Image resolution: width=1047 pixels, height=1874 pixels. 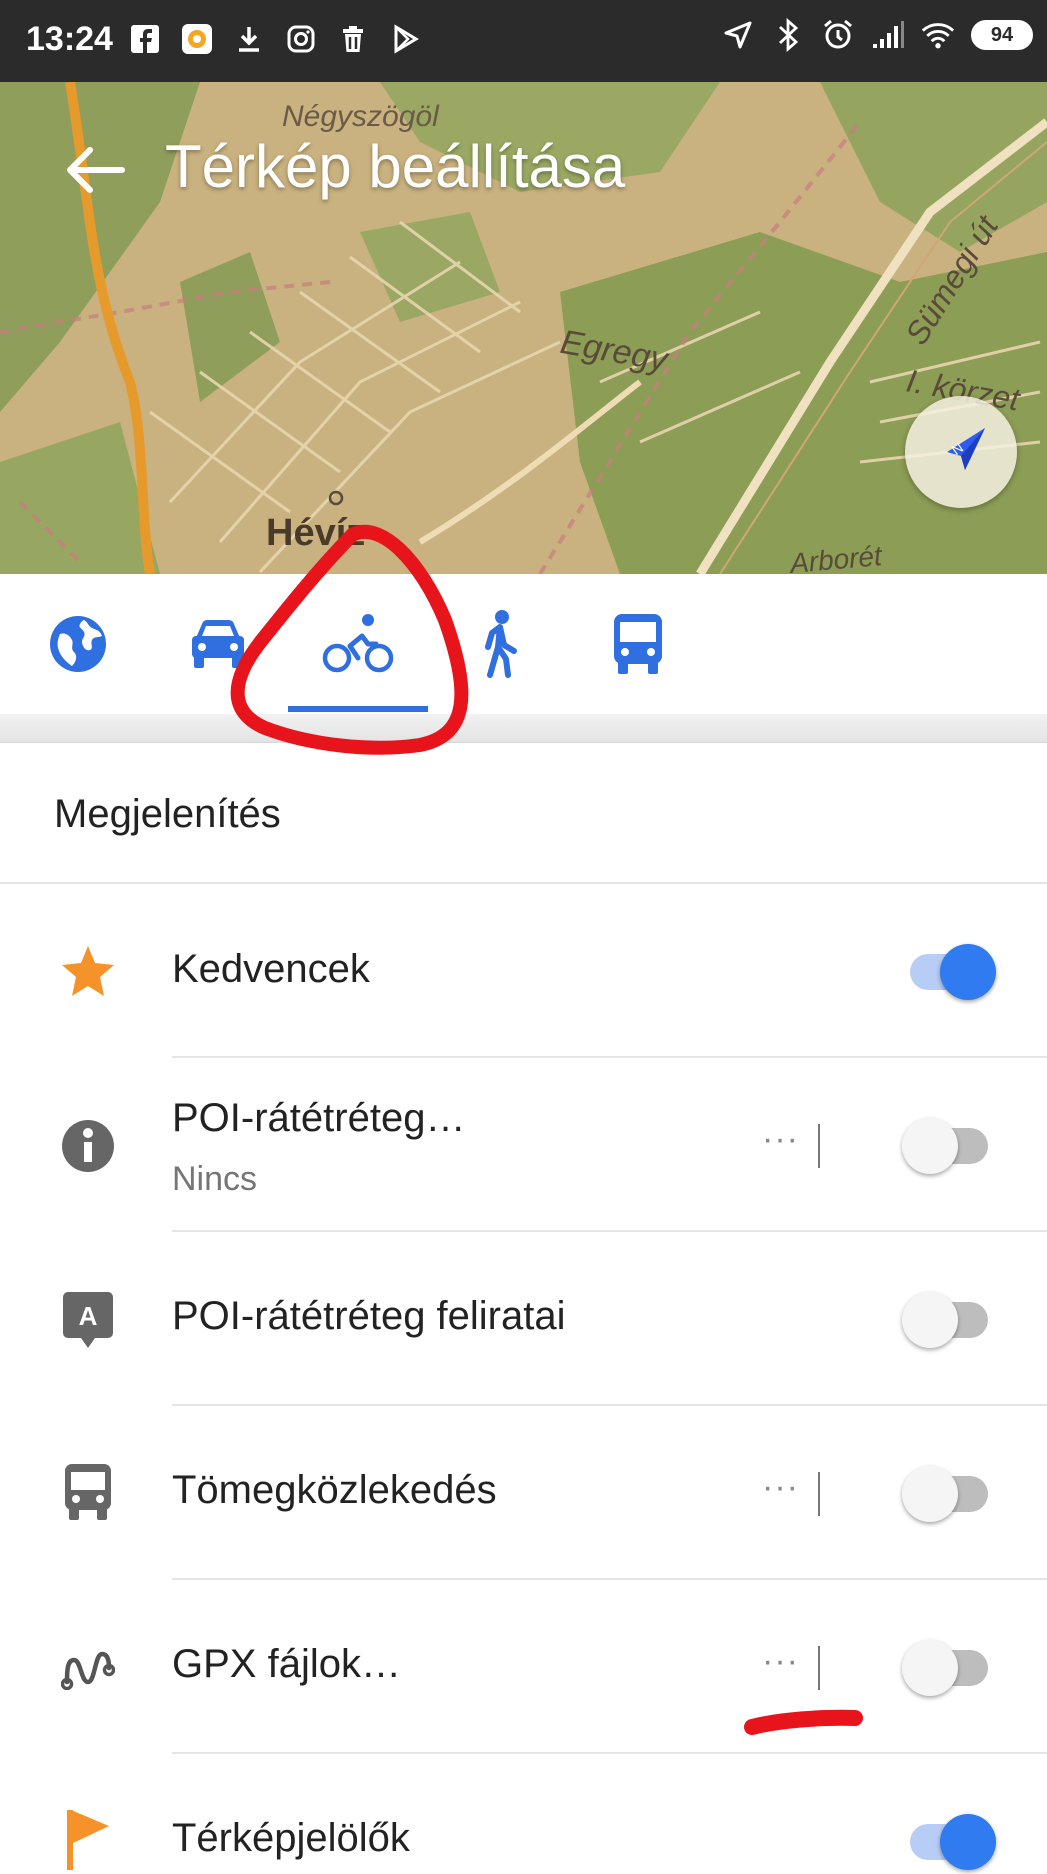 I want to click on selected-tab-indicator, so click(x=358, y=709).